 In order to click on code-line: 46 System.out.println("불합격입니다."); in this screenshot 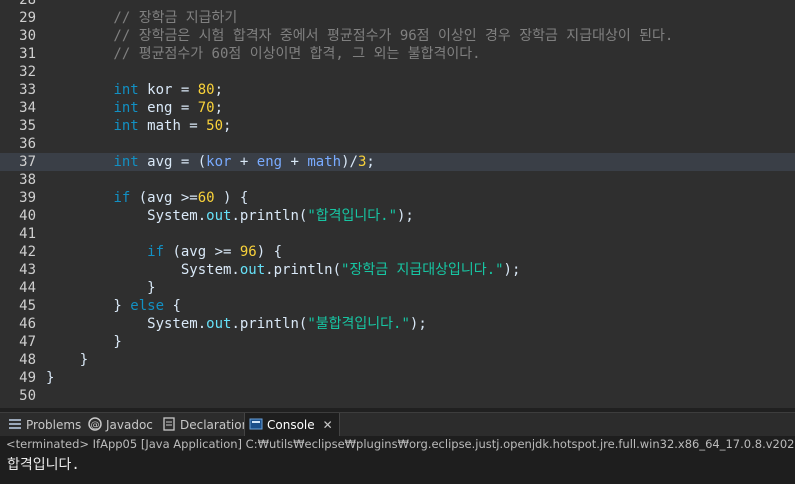, I will do `click(397, 324)`.